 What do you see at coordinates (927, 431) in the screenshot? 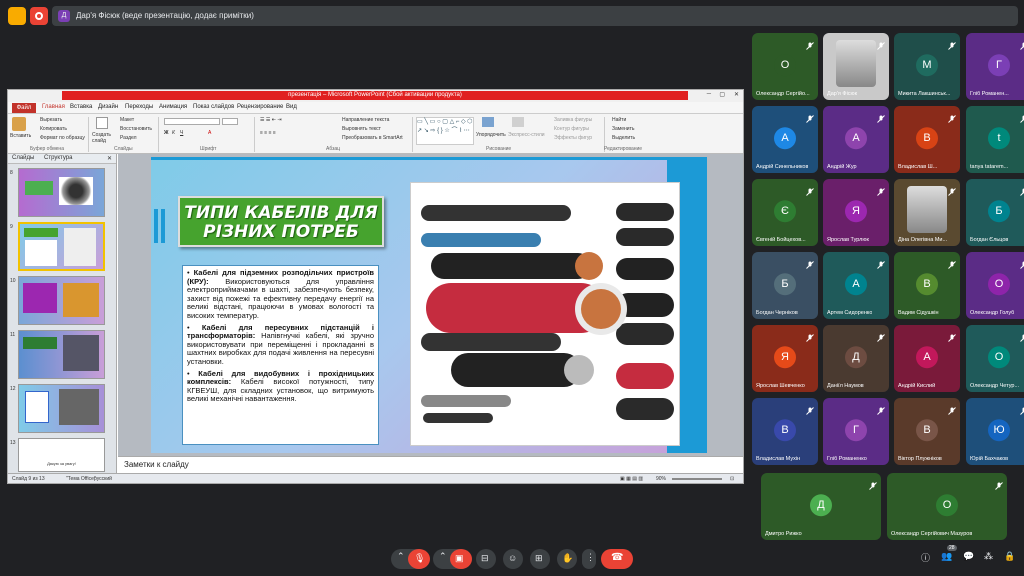
I see `participant-tile: В Віктор Плужніков` at bounding box center [927, 431].